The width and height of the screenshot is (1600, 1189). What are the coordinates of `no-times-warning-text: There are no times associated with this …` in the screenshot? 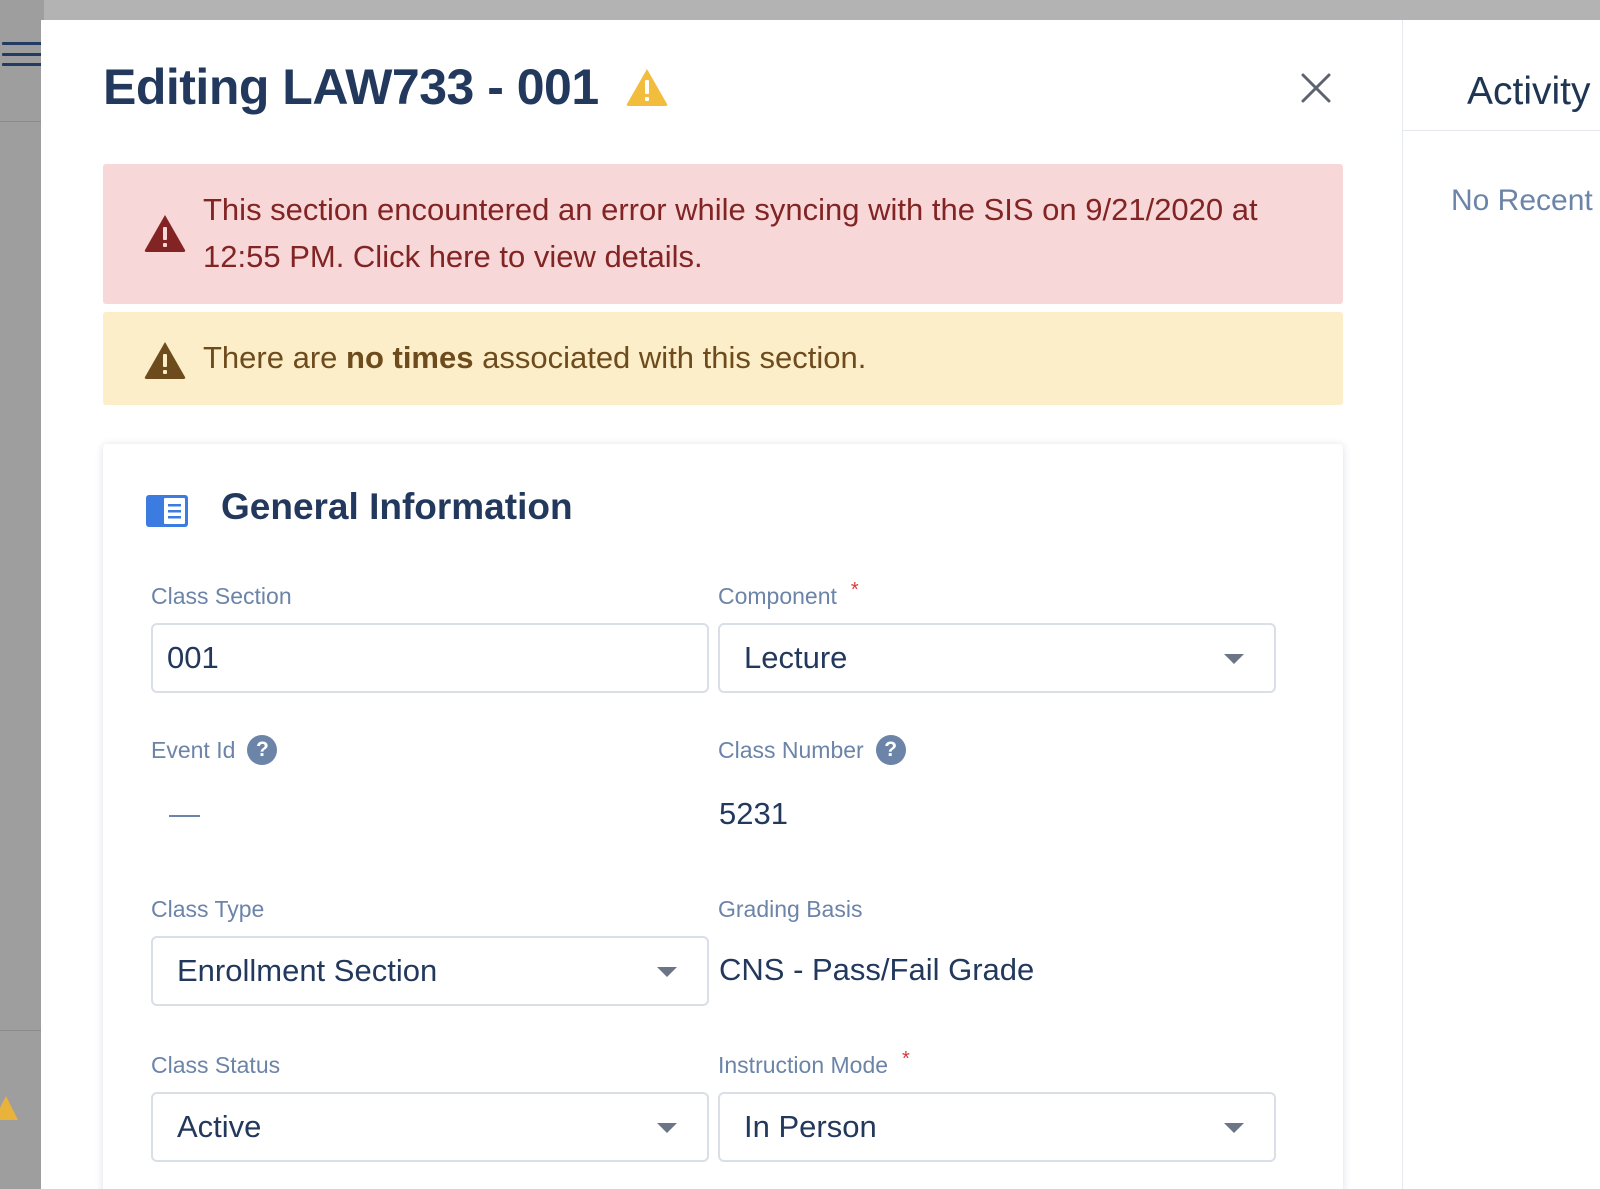 It's located at (743, 357).